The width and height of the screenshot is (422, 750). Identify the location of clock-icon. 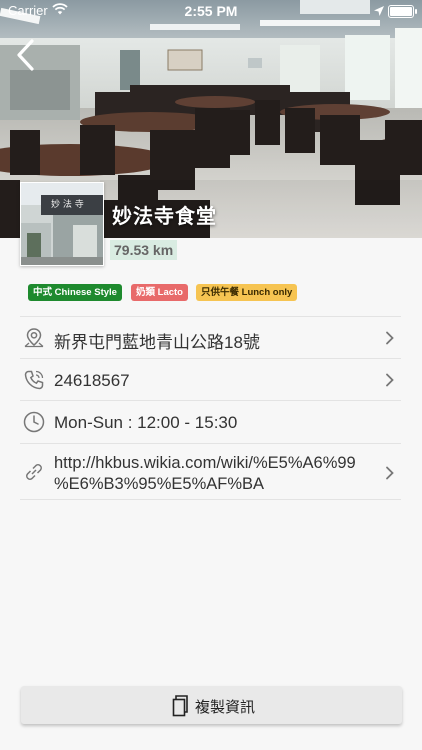
(34, 422).